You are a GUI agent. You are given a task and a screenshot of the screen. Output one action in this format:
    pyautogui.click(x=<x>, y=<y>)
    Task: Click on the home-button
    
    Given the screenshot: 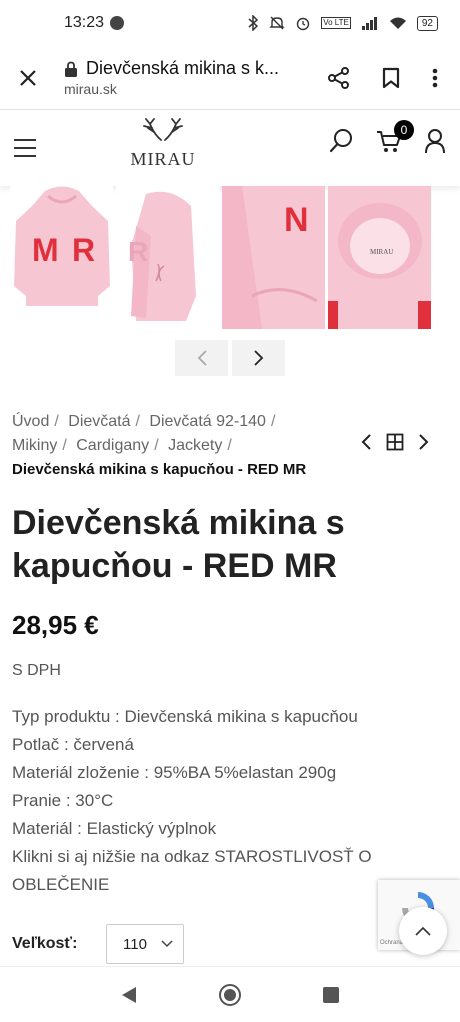 What is the action you would take?
    pyautogui.click(x=230, y=995)
    